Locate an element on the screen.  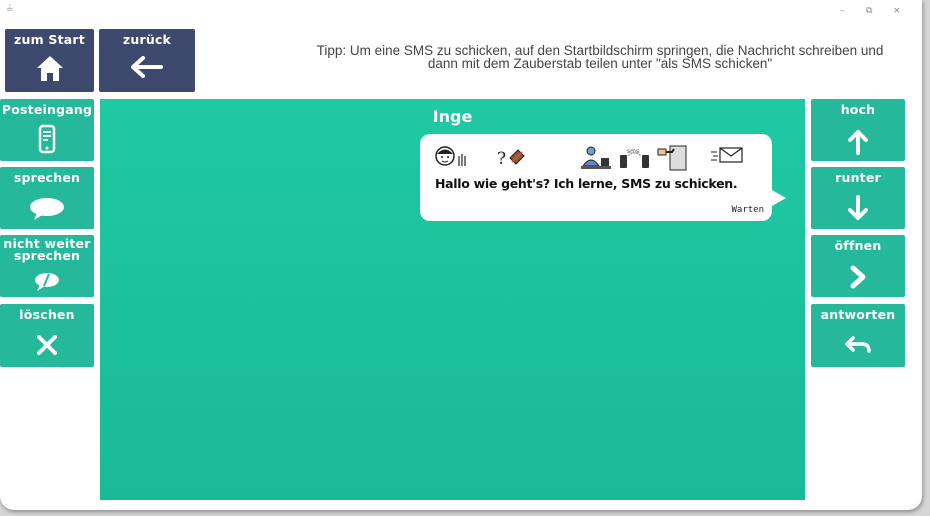
inbox-button: Posteingang is located at coordinates (47, 130).